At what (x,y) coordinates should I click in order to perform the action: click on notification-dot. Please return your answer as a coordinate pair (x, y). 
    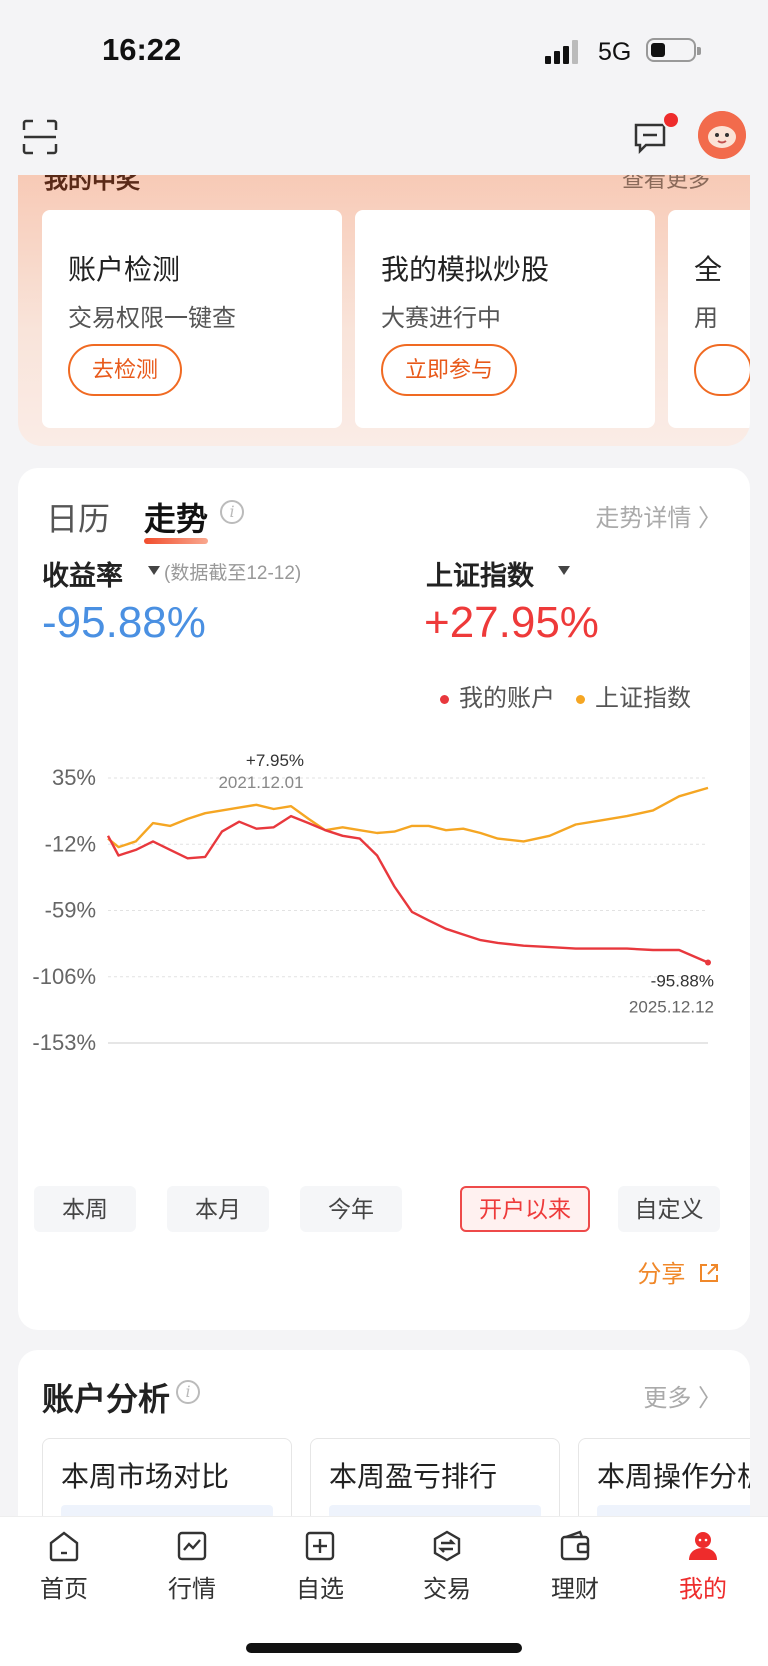
    Looking at the image, I should click on (671, 120).